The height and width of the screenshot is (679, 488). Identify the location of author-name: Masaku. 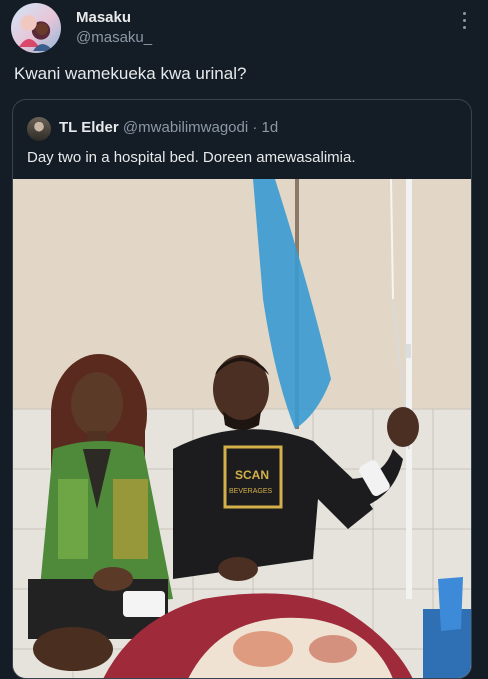
(103, 17).